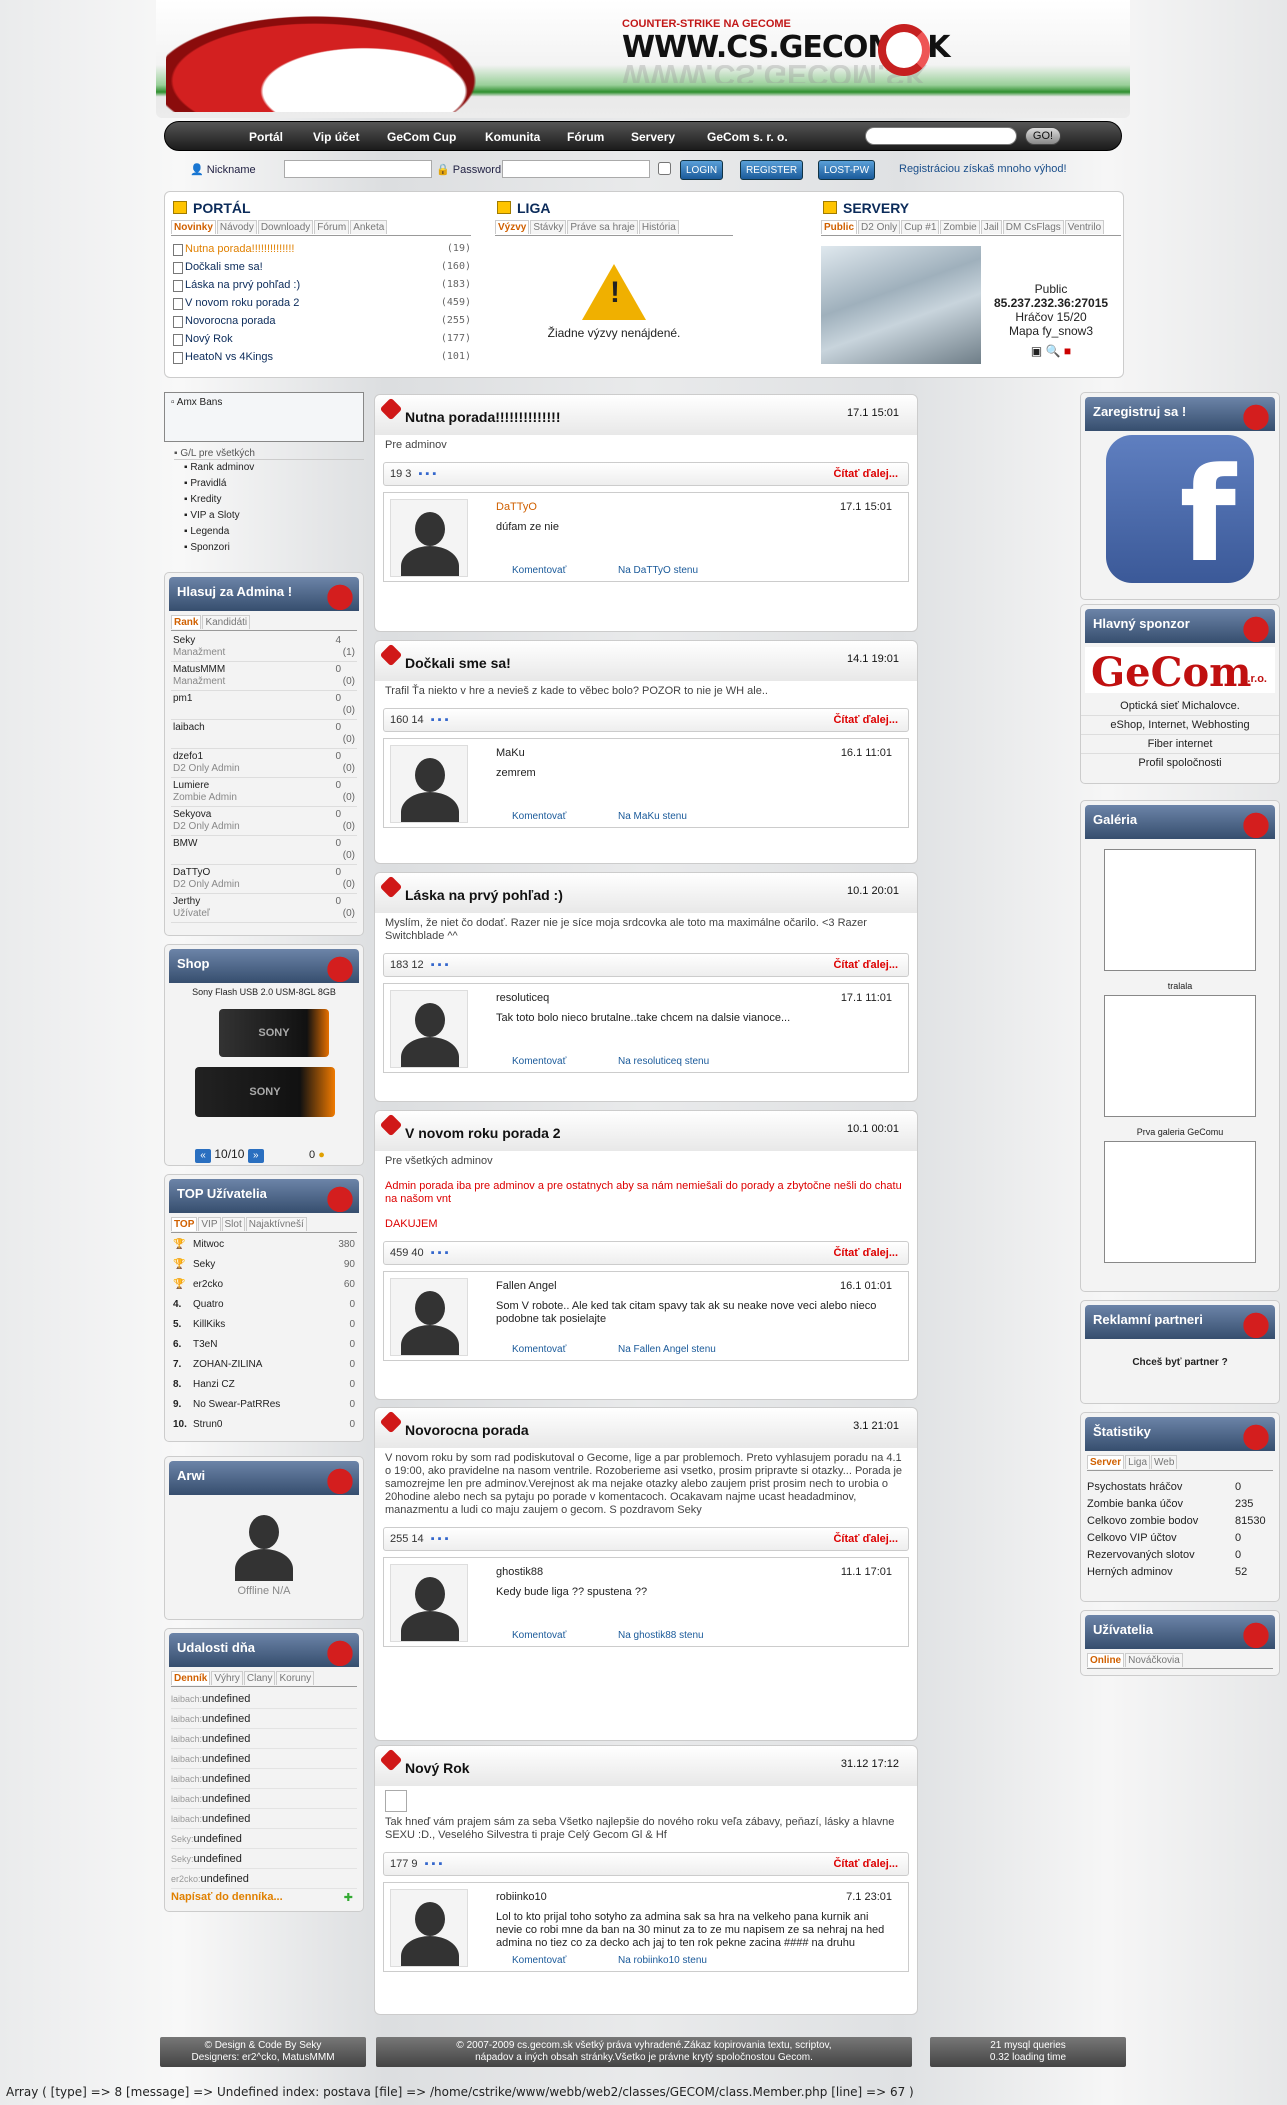 Image resolution: width=1287 pixels, height=2105 pixels. Describe the element at coordinates (421, 137) in the screenshot. I see `nav-cup: GeCom Cup` at that location.